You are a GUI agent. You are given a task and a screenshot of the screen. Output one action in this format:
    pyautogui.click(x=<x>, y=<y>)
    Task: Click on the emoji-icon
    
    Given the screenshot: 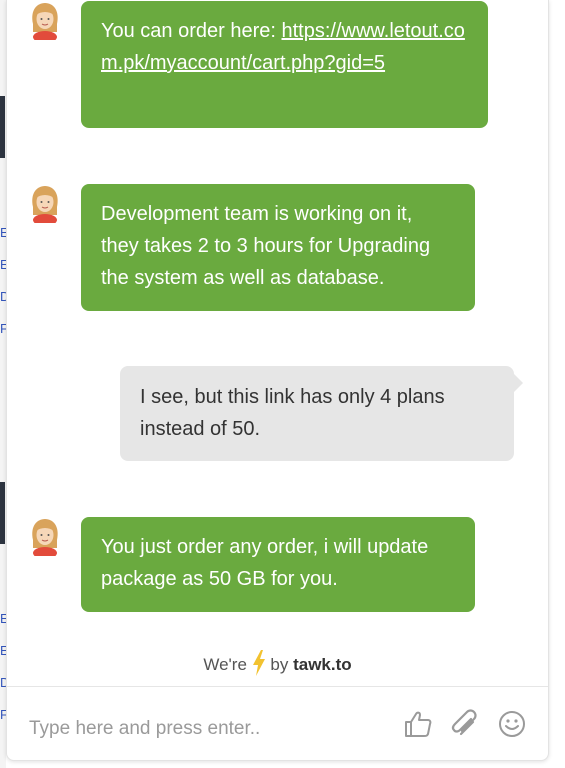 What is the action you would take?
    pyautogui.click(x=512, y=724)
    